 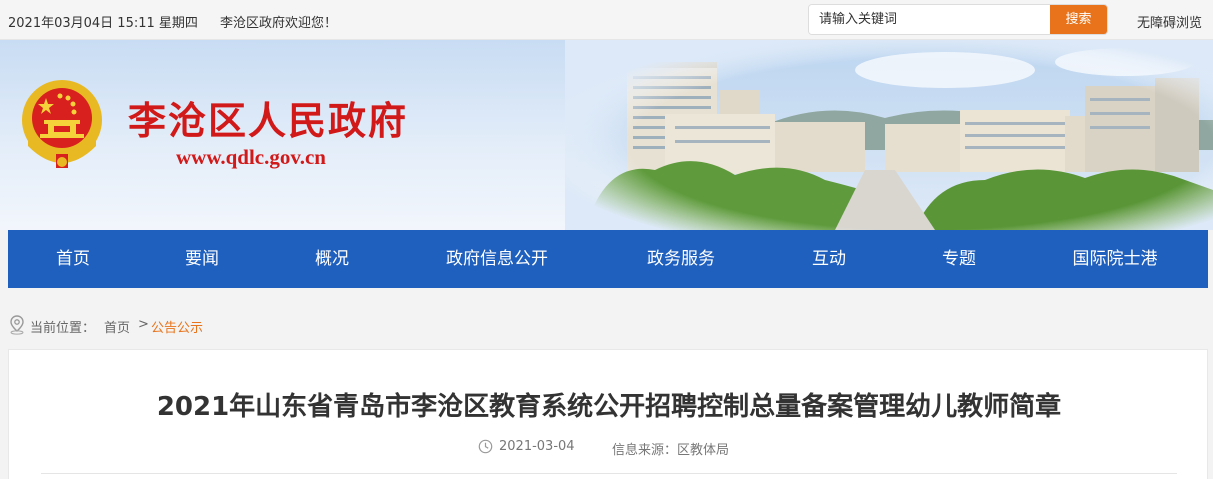 I want to click on article-title: 2021年山东省青岛市李沧区教育系统公开招聘控制总量备案管理幼儿教师简章, so click(x=609, y=407).